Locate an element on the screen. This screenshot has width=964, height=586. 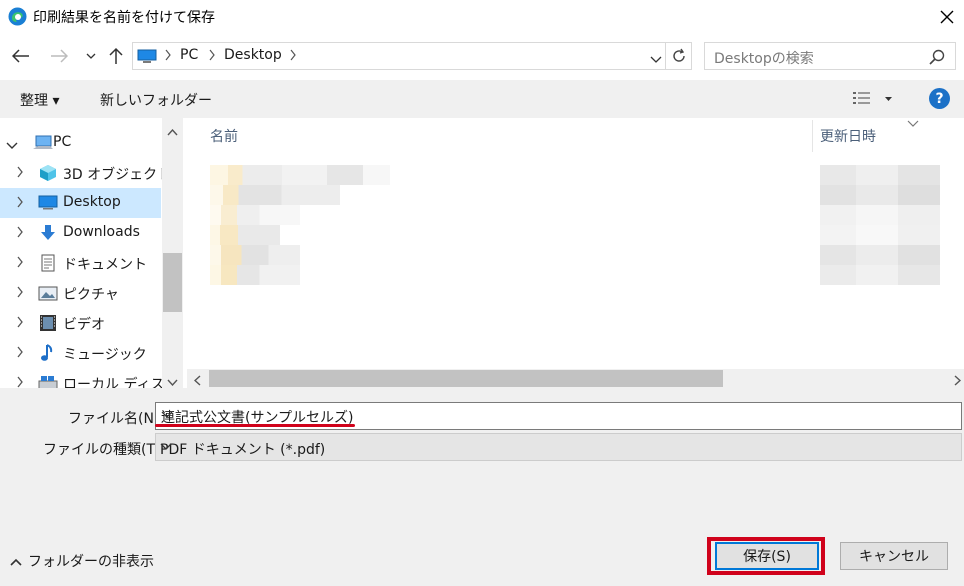
nav-item-local-disk: ローカル ディスク ( is located at coordinates (91, 378).